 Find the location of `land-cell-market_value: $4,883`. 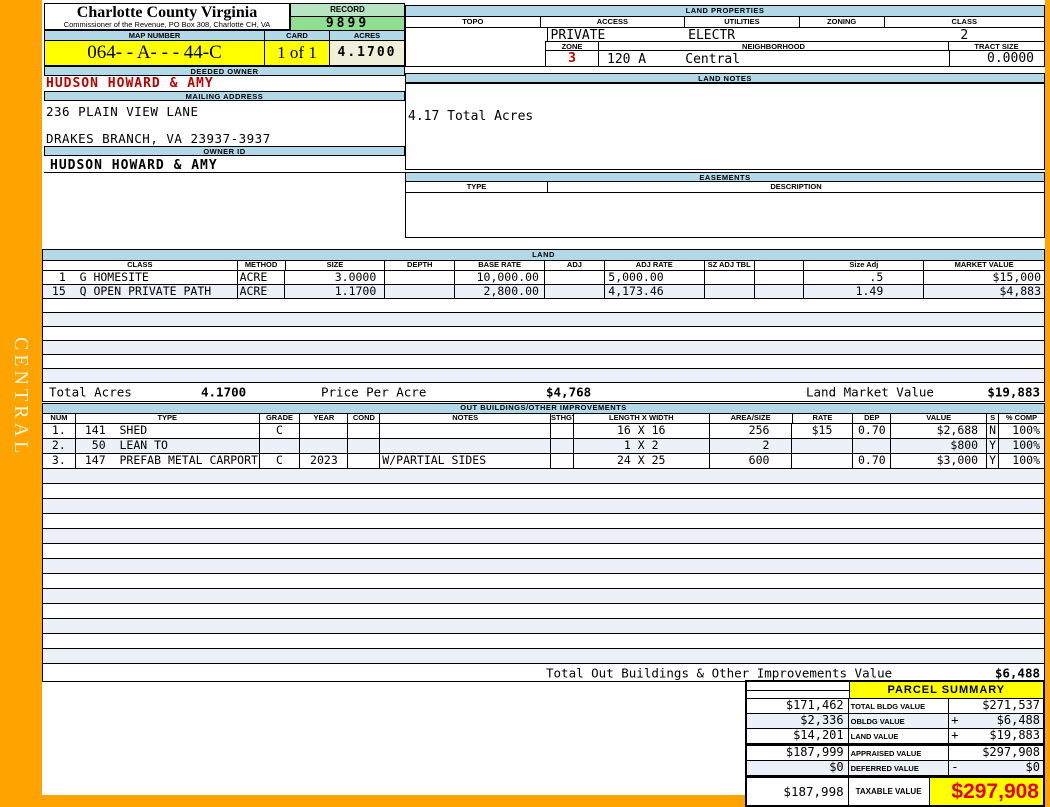

land-cell-market_value: $4,883 is located at coordinates (1020, 291).